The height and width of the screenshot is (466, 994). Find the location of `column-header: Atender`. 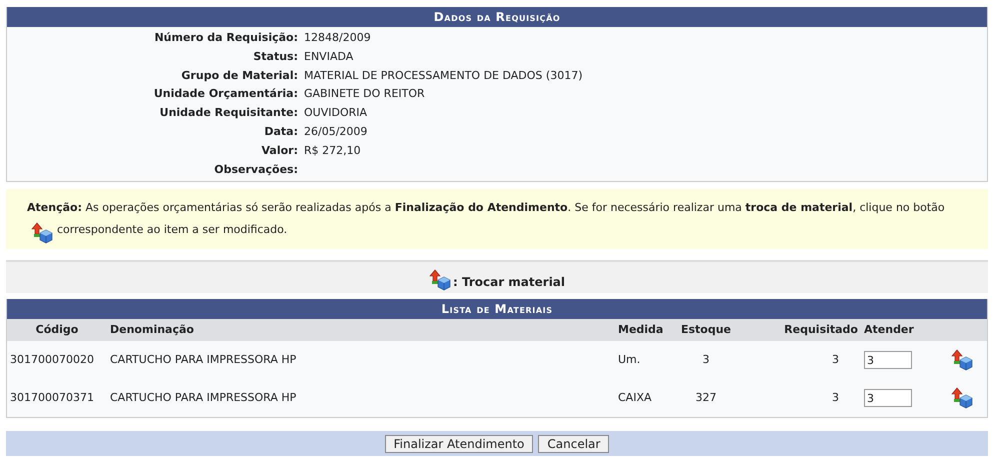

column-header: Atender is located at coordinates (899, 330).